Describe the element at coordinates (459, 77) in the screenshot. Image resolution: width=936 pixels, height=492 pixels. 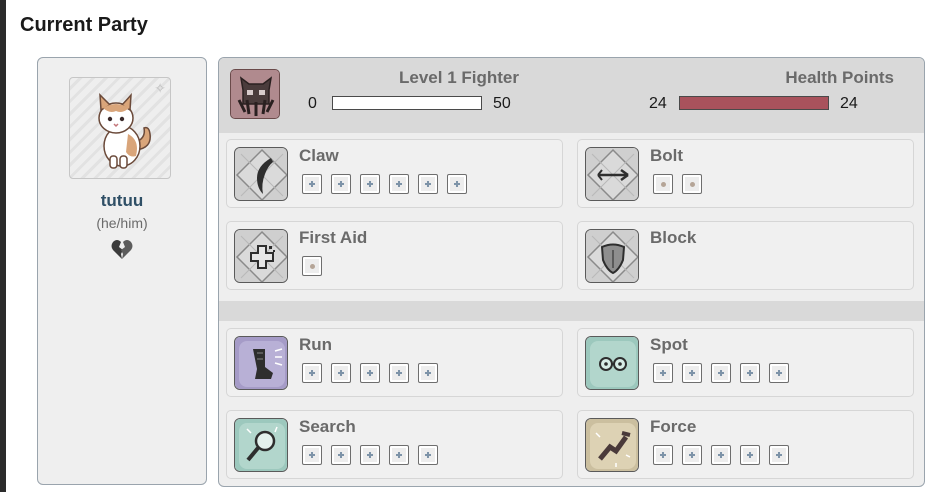
I see `level-class-title: Level 1 Fighter` at that location.